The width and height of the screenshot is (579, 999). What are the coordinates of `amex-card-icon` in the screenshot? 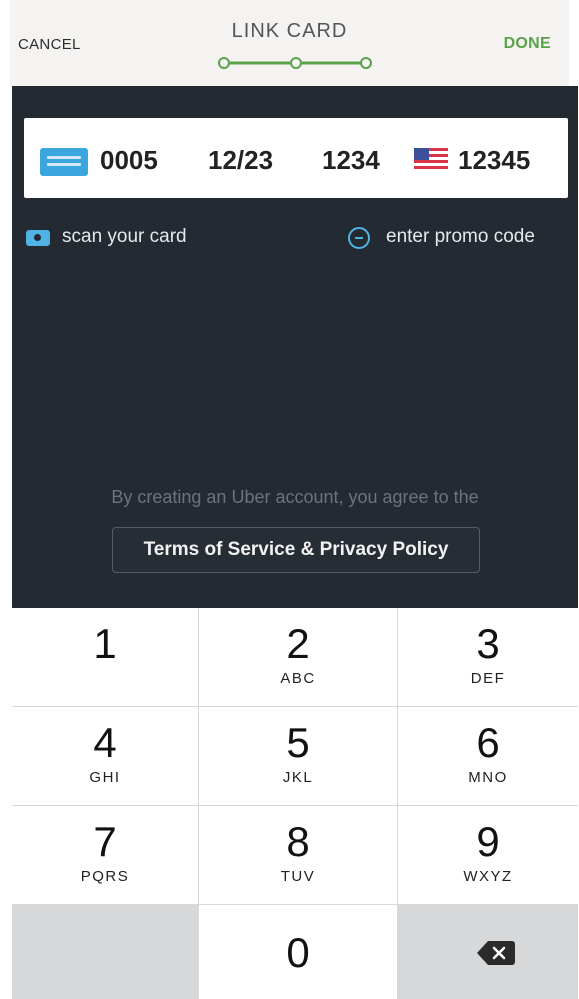 It's located at (64, 162).